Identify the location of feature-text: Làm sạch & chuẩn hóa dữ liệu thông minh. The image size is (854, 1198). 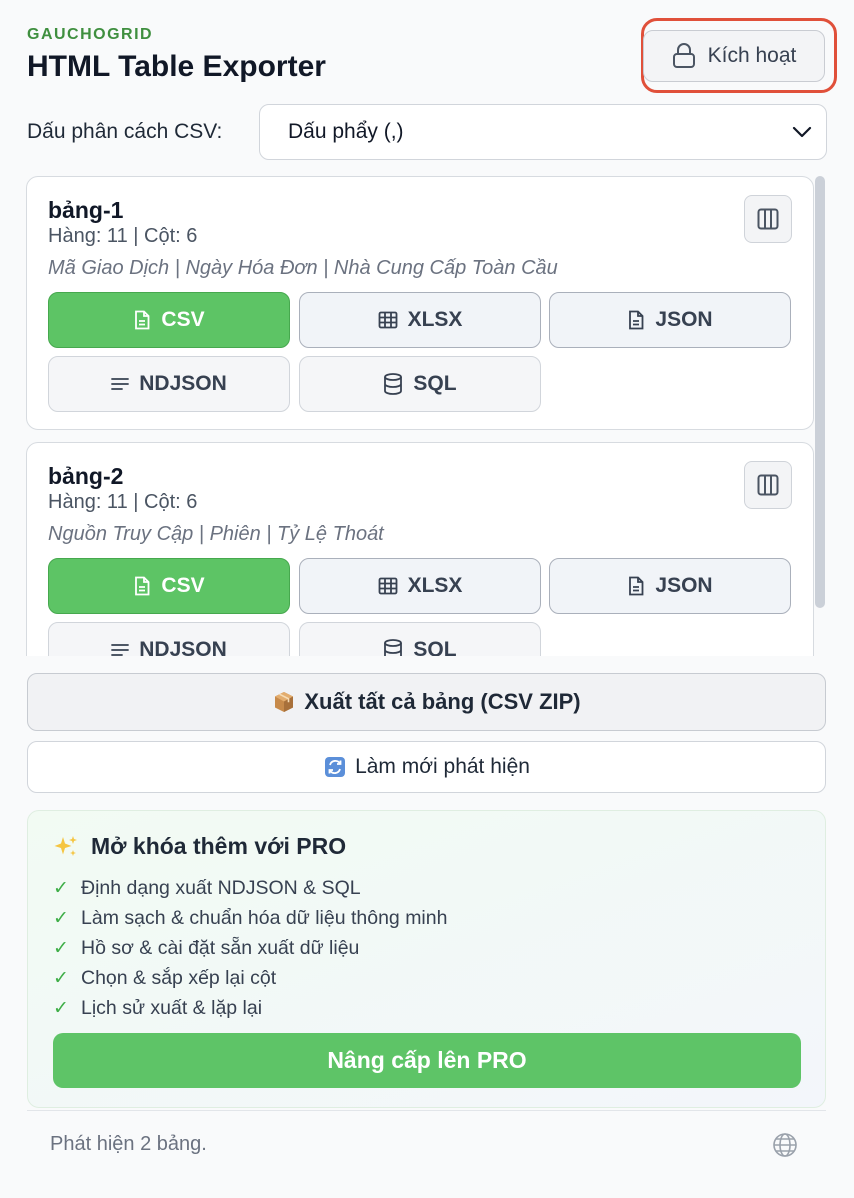
(264, 917).